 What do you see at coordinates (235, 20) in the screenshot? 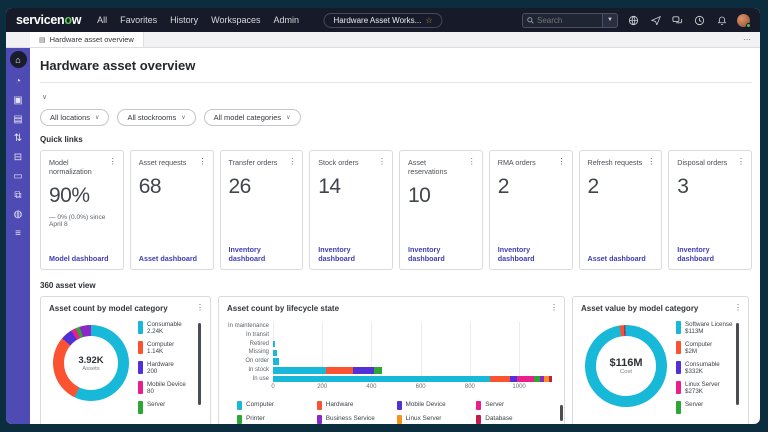
I see `nav-item-workspaces: Workspaces` at bounding box center [235, 20].